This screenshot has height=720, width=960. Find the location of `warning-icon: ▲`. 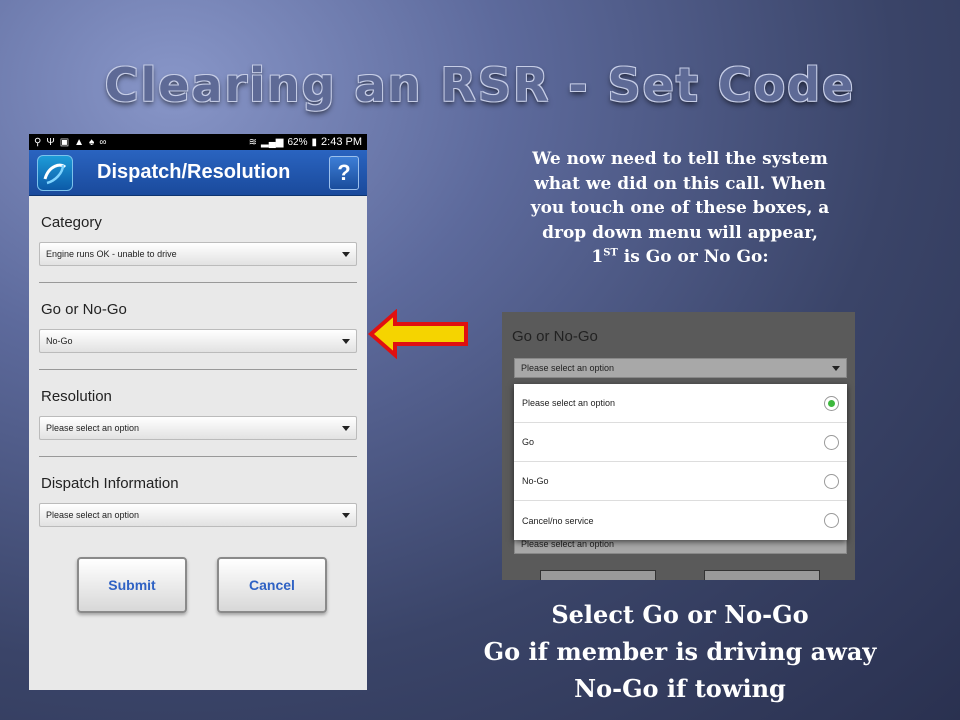

warning-icon: ▲ is located at coordinates (79, 142).